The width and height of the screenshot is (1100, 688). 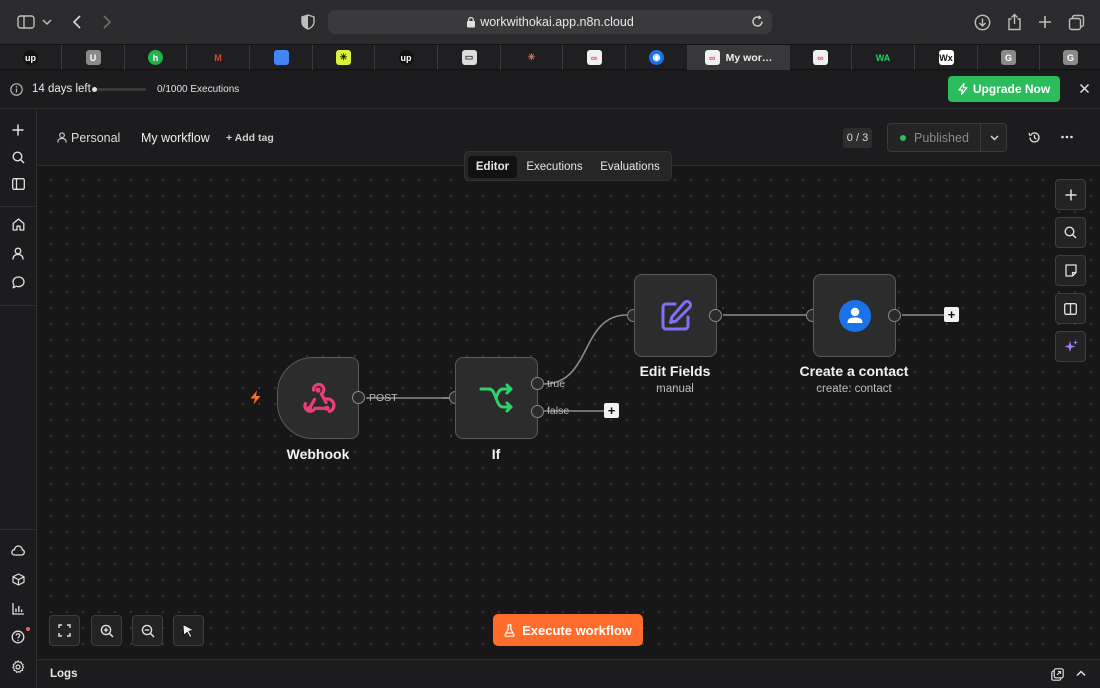 I want to click on trigger-lightning-icon, so click(x=255, y=397).